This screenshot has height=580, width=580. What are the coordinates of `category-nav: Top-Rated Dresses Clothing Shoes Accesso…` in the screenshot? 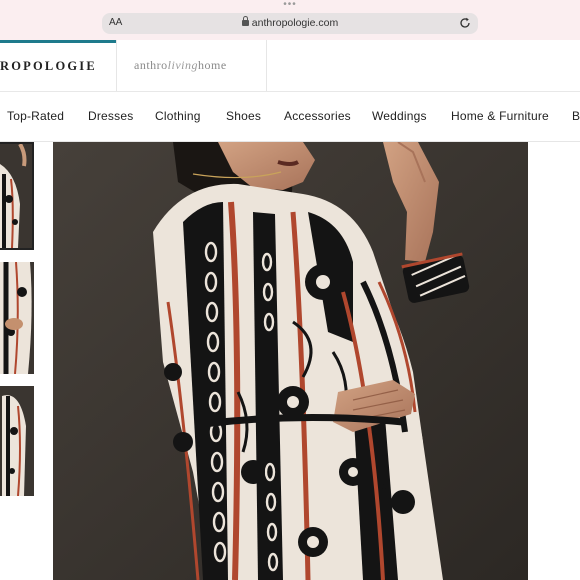 It's located at (290, 117).